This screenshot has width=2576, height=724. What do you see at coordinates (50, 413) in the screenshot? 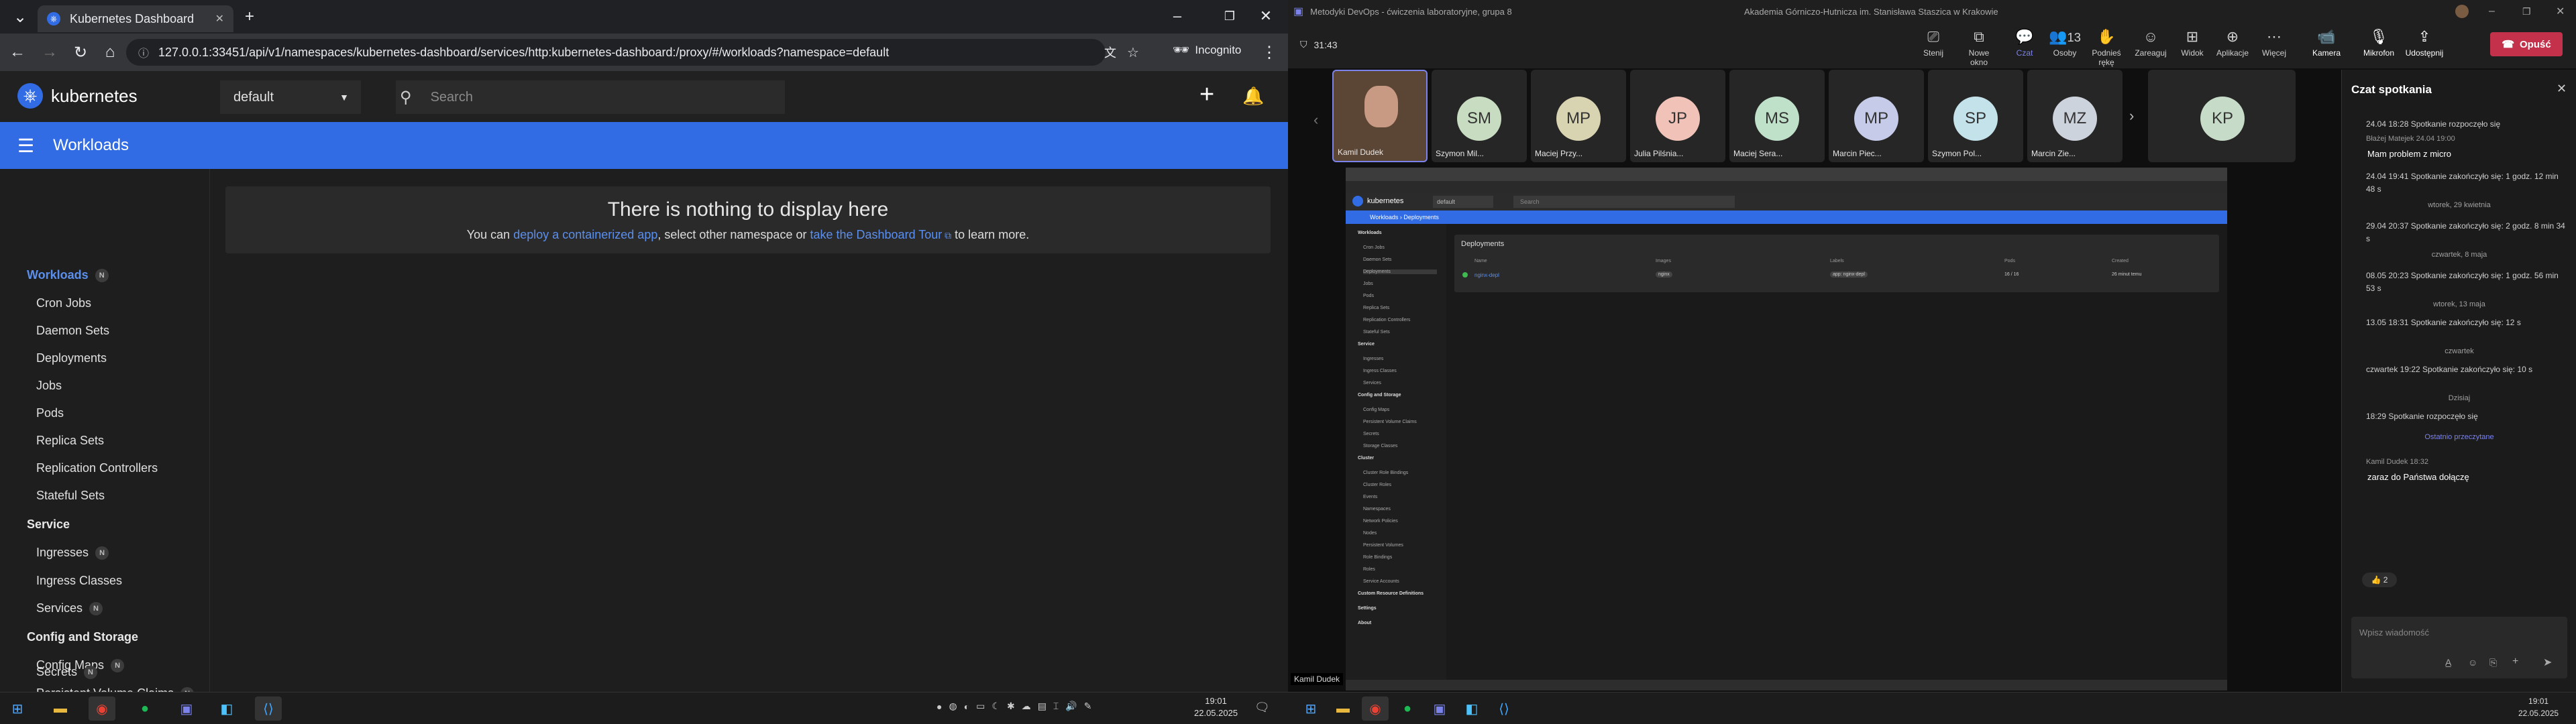
I see `sidebar-item-pods: Pods` at bounding box center [50, 413].